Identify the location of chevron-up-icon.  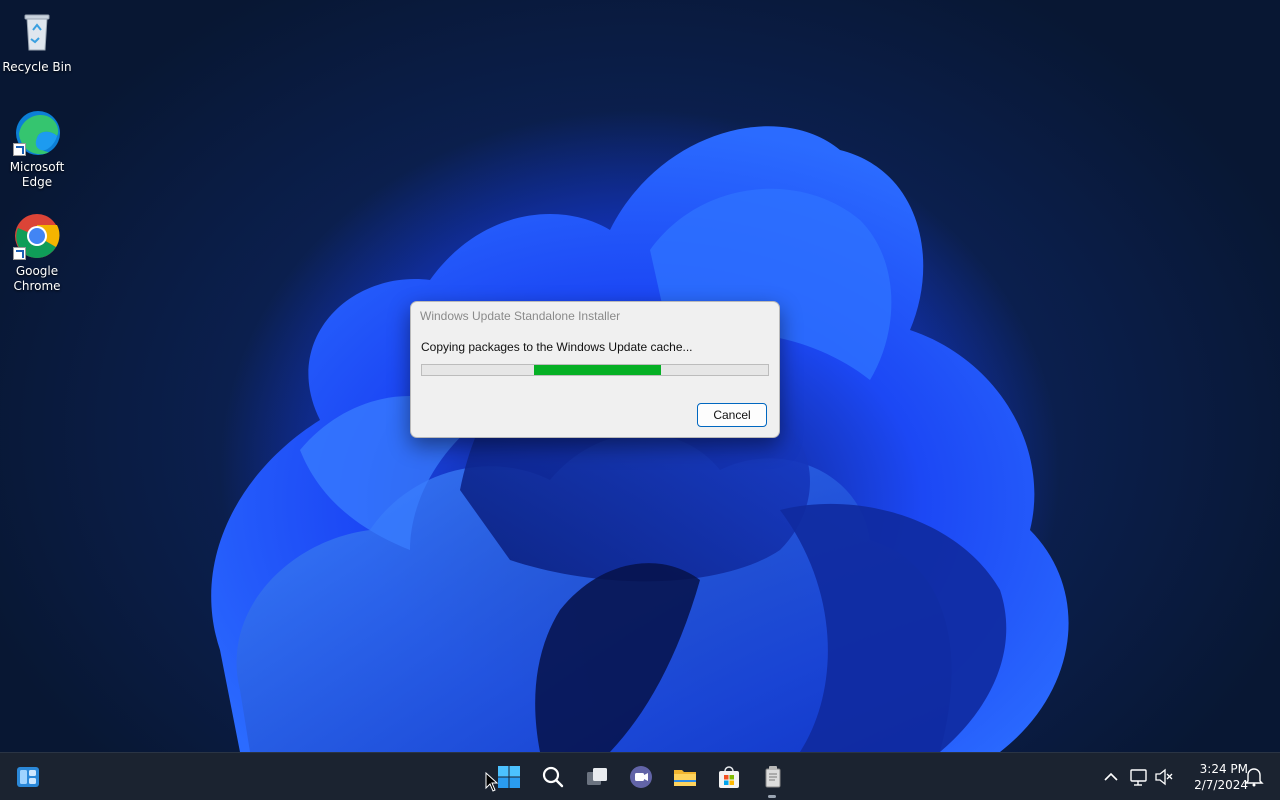
(1111, 776).